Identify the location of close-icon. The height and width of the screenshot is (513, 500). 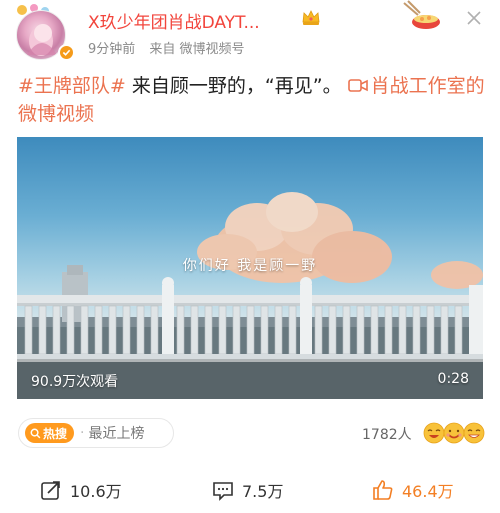
(474, 18).